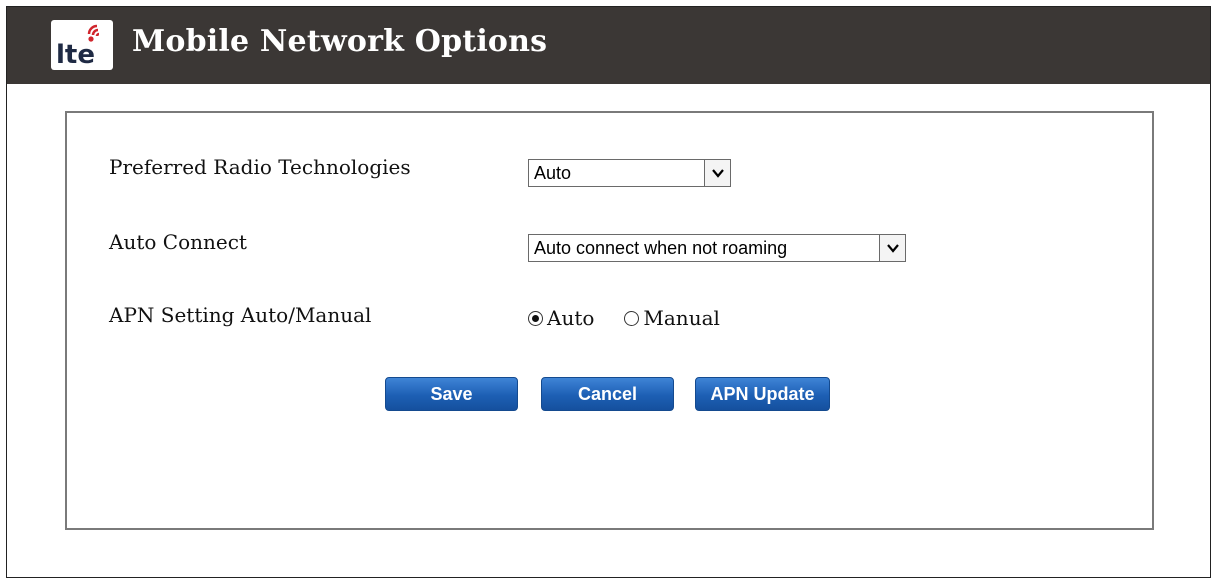 The image size is (1217, 584). Describe the element at coordinates (240, 315) in the screenshot. I see `apn-setting-label: APN Setting Auto/Manual` at that location.